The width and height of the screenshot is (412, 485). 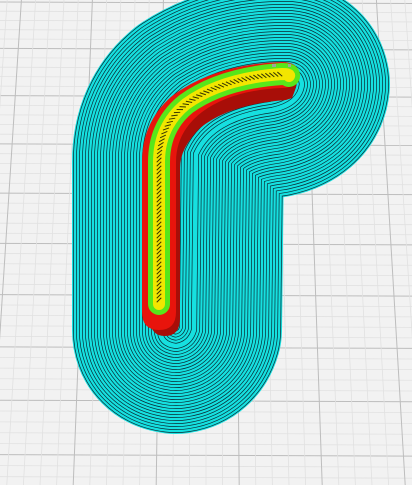 What do you see at coordinates (174, 115) in the screenshot?
I see `infill-line` at bounding box center [174, 115].